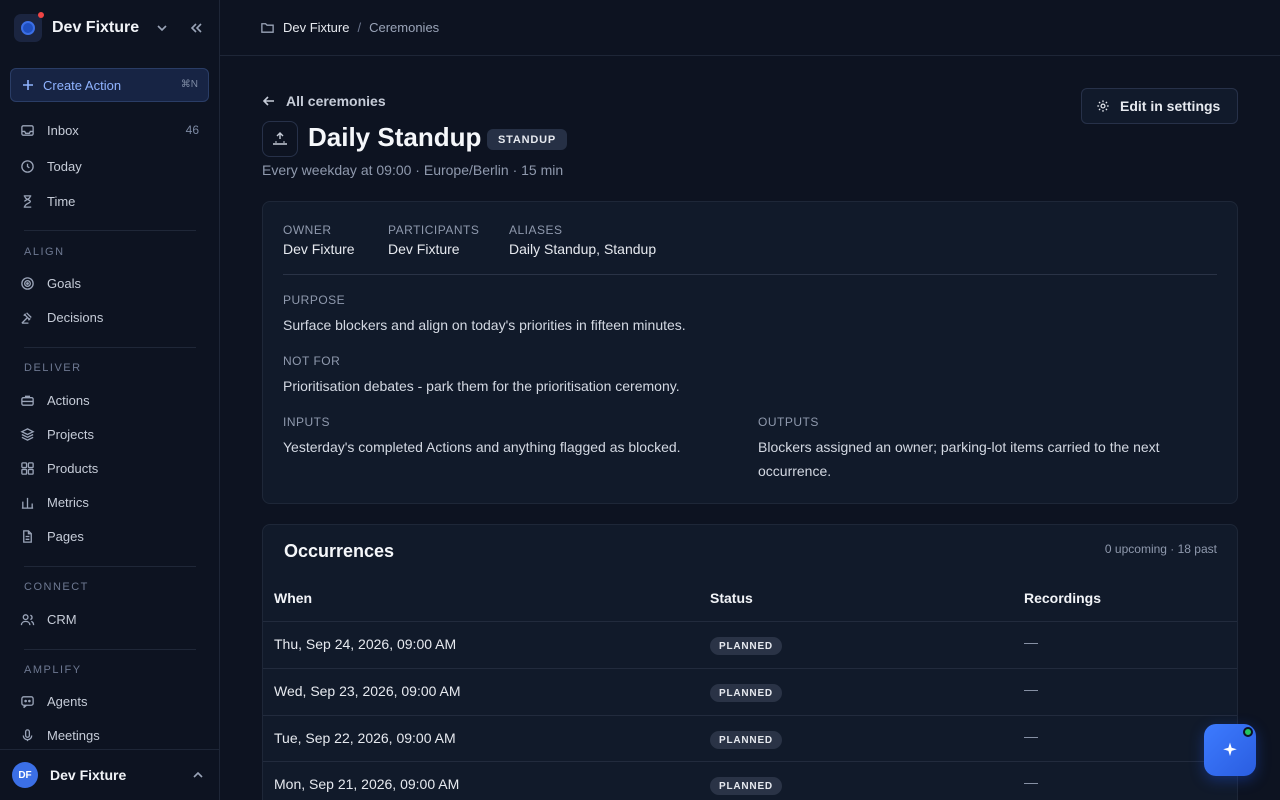 This screenshot has width=1280, height=800. Describe the element at coordinates (67, 701) in the screenshot. I see `sidebar-item-label: Agents` at that location.